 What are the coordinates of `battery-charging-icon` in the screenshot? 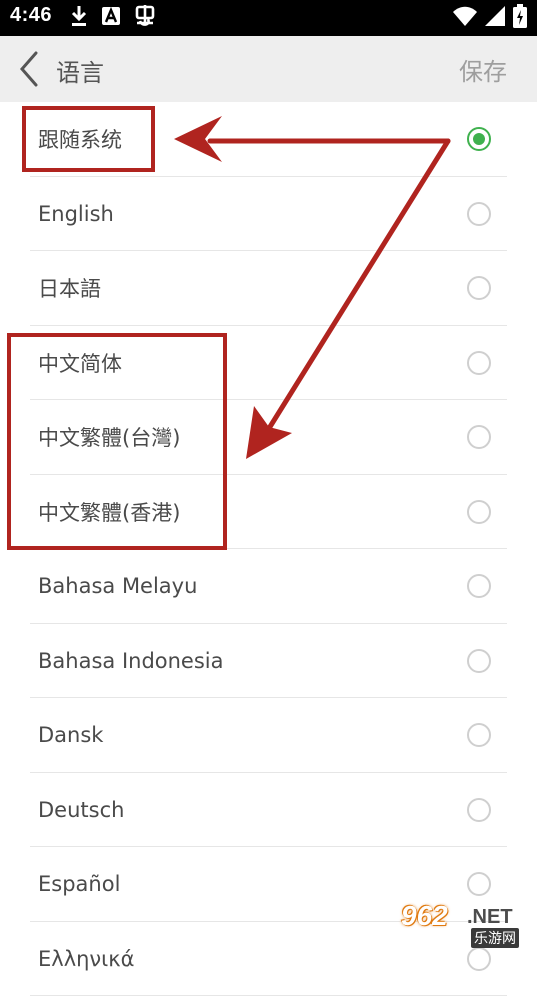 It's located at (520, 18).